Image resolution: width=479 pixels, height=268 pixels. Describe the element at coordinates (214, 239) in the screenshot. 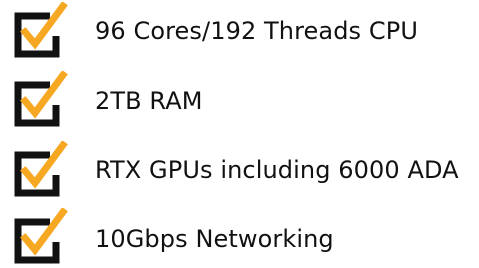

I see `feature-label: 10Gbps Networking` at that location.